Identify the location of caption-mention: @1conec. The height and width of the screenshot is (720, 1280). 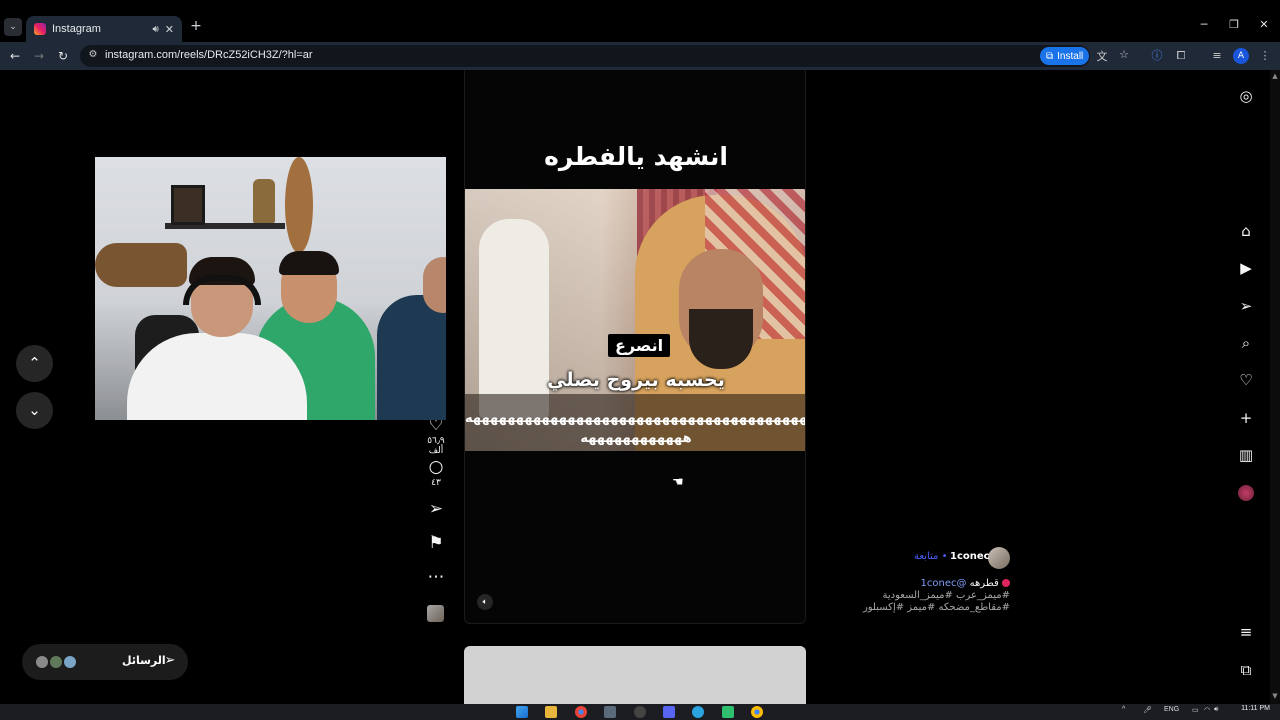
(944, 583).